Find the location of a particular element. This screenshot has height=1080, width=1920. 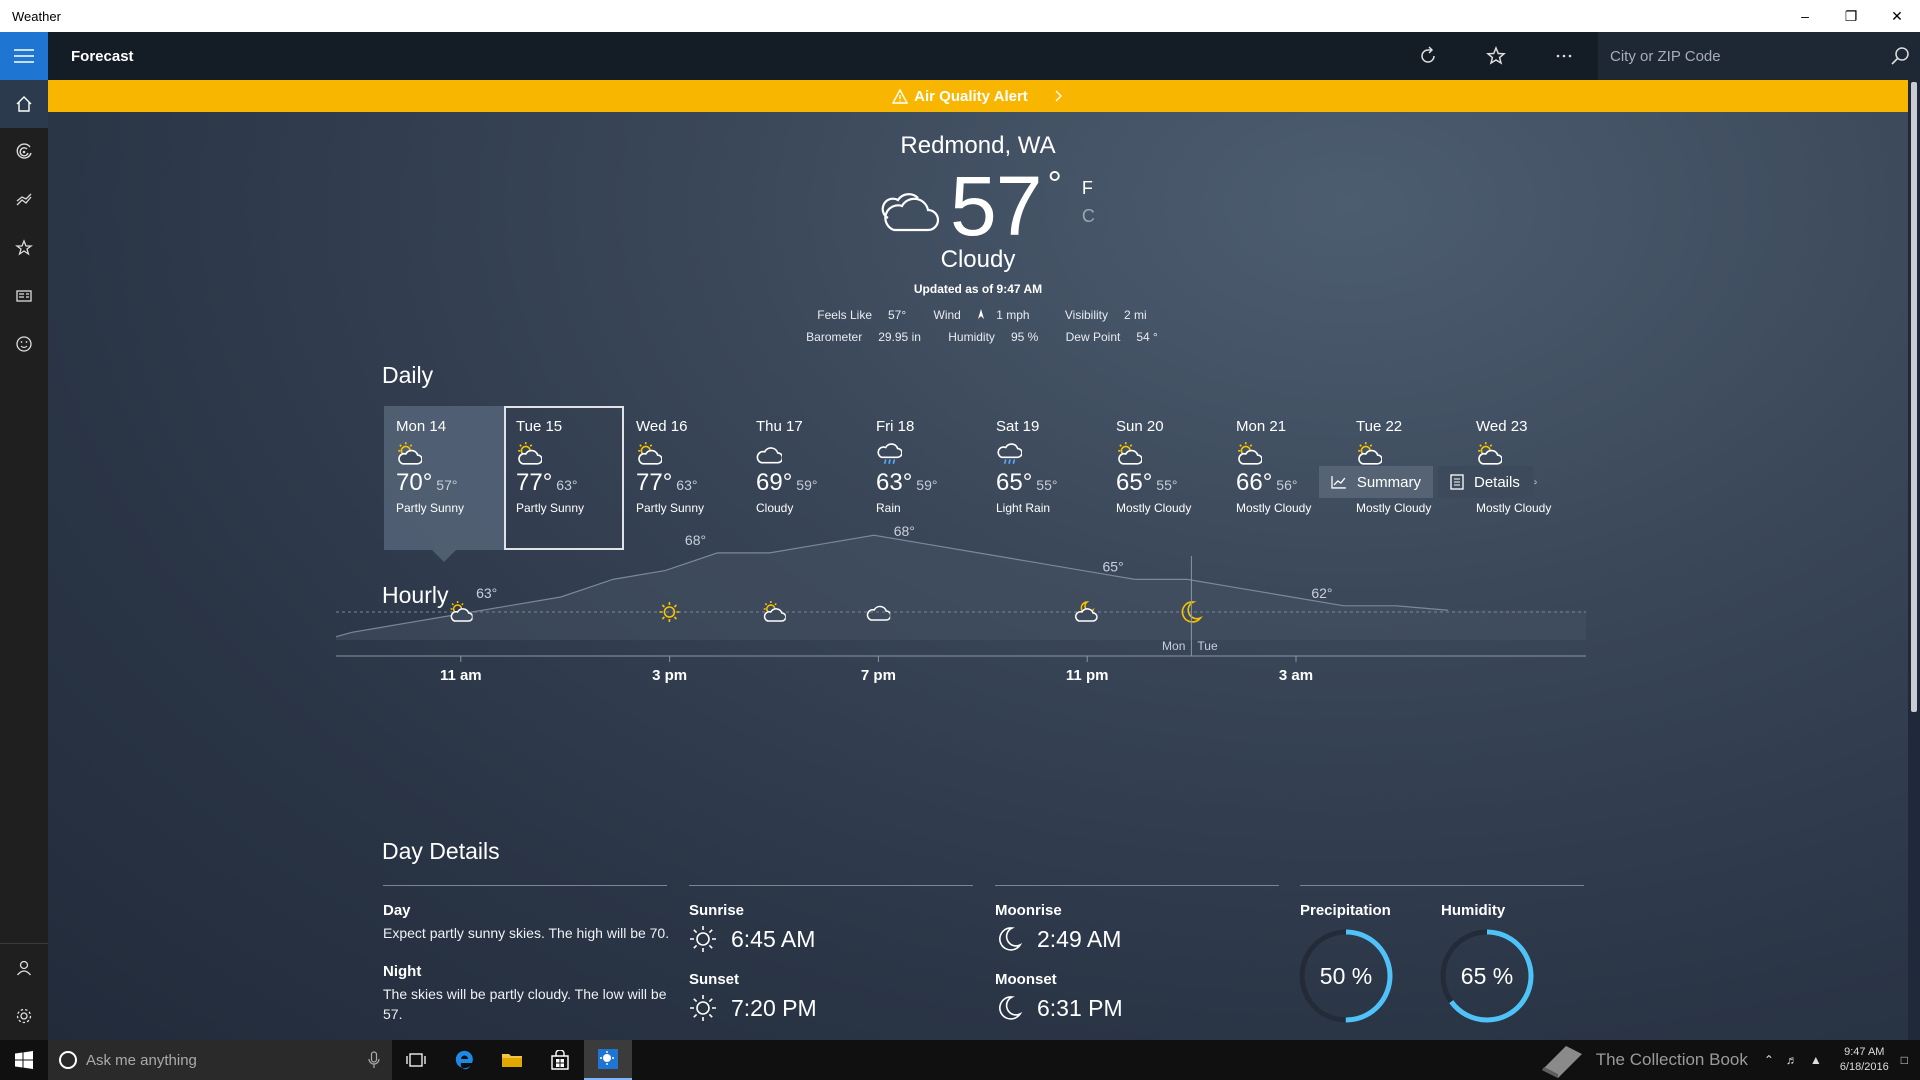

hourly-icon is located at coordinates (461, 611).